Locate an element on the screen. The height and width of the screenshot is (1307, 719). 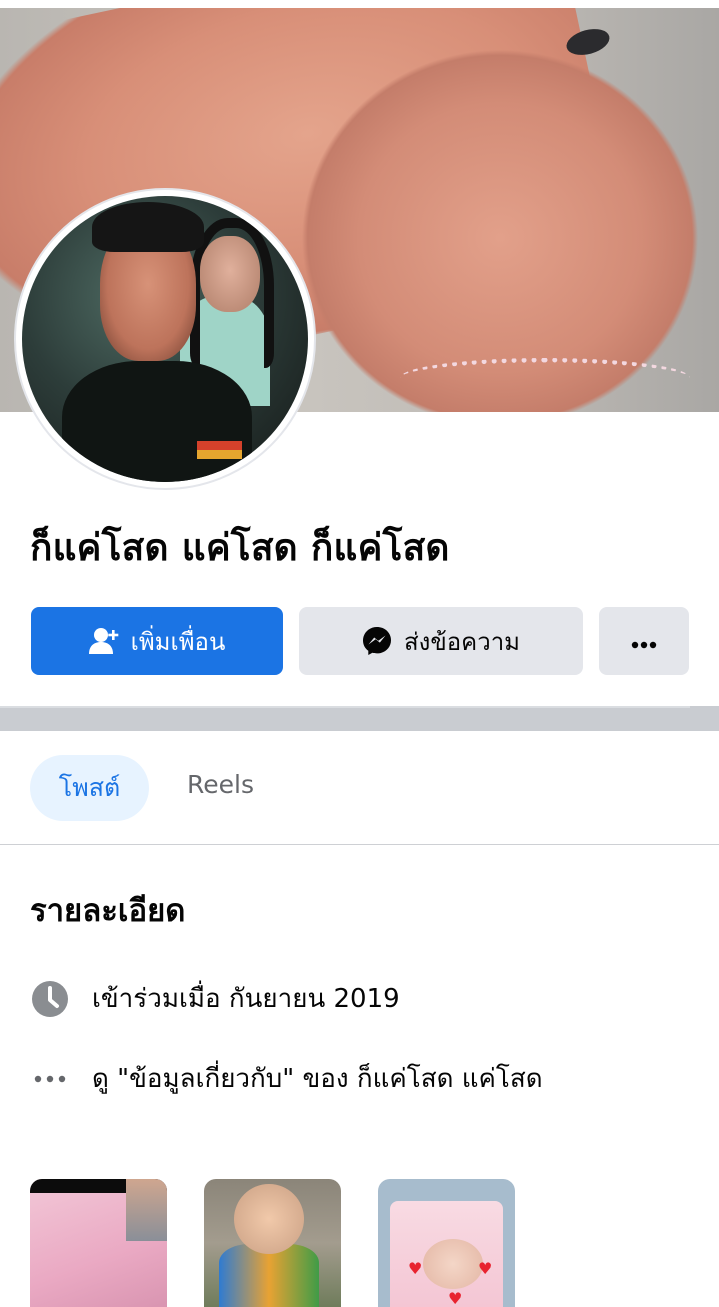
add-friend-label: เพิ่มเพื่อน is located at coordinates (178, 641).